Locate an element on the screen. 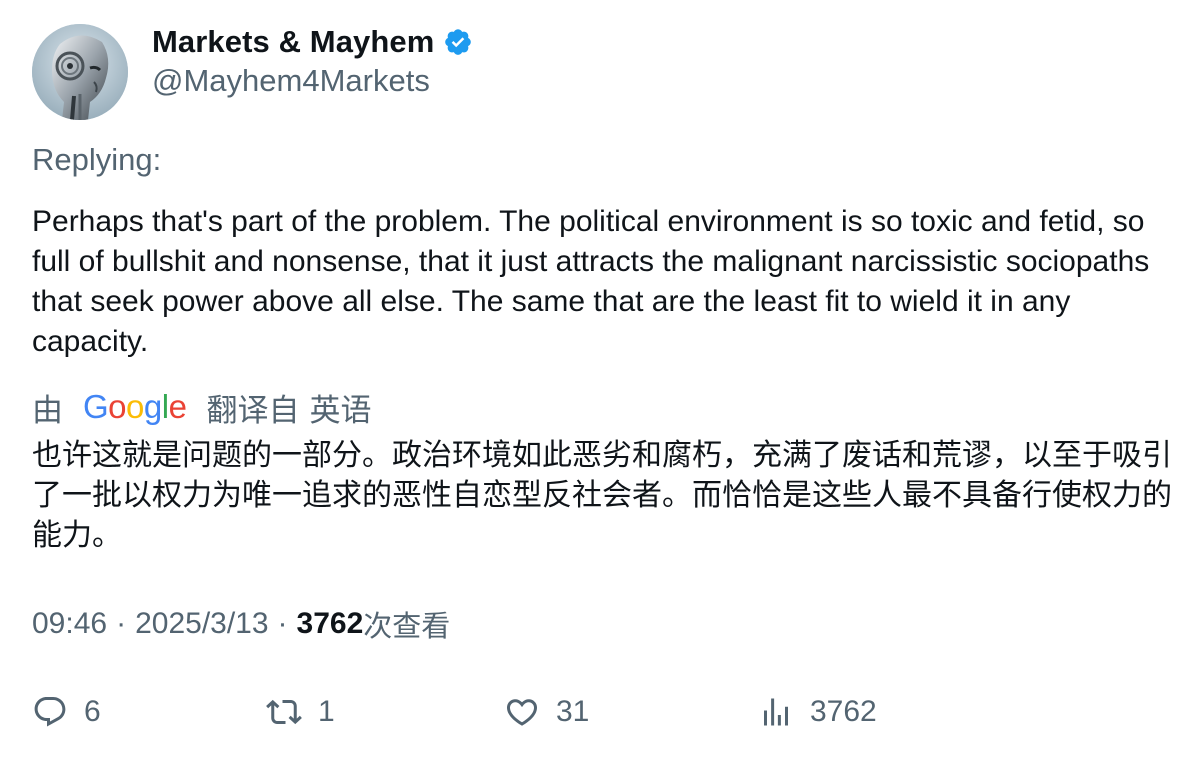  bar-chart-icon is located at coordinates (776, 712).